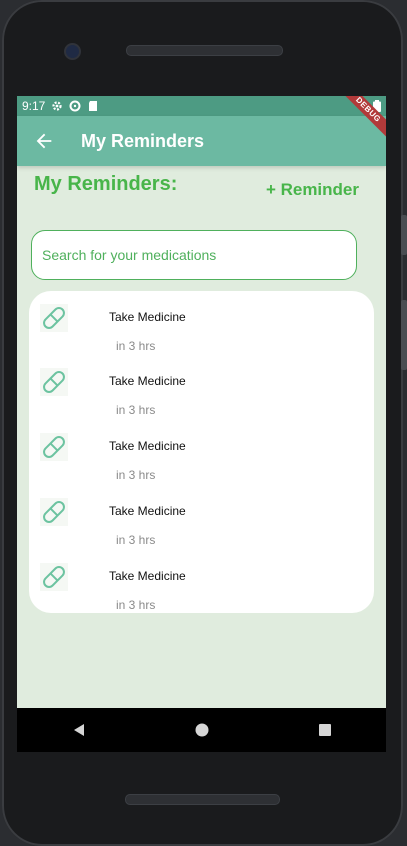  What do you see at coordinates (79, 730) in the screenshot?
I see `back-triangle-icon` at bounding box center [79, 730].